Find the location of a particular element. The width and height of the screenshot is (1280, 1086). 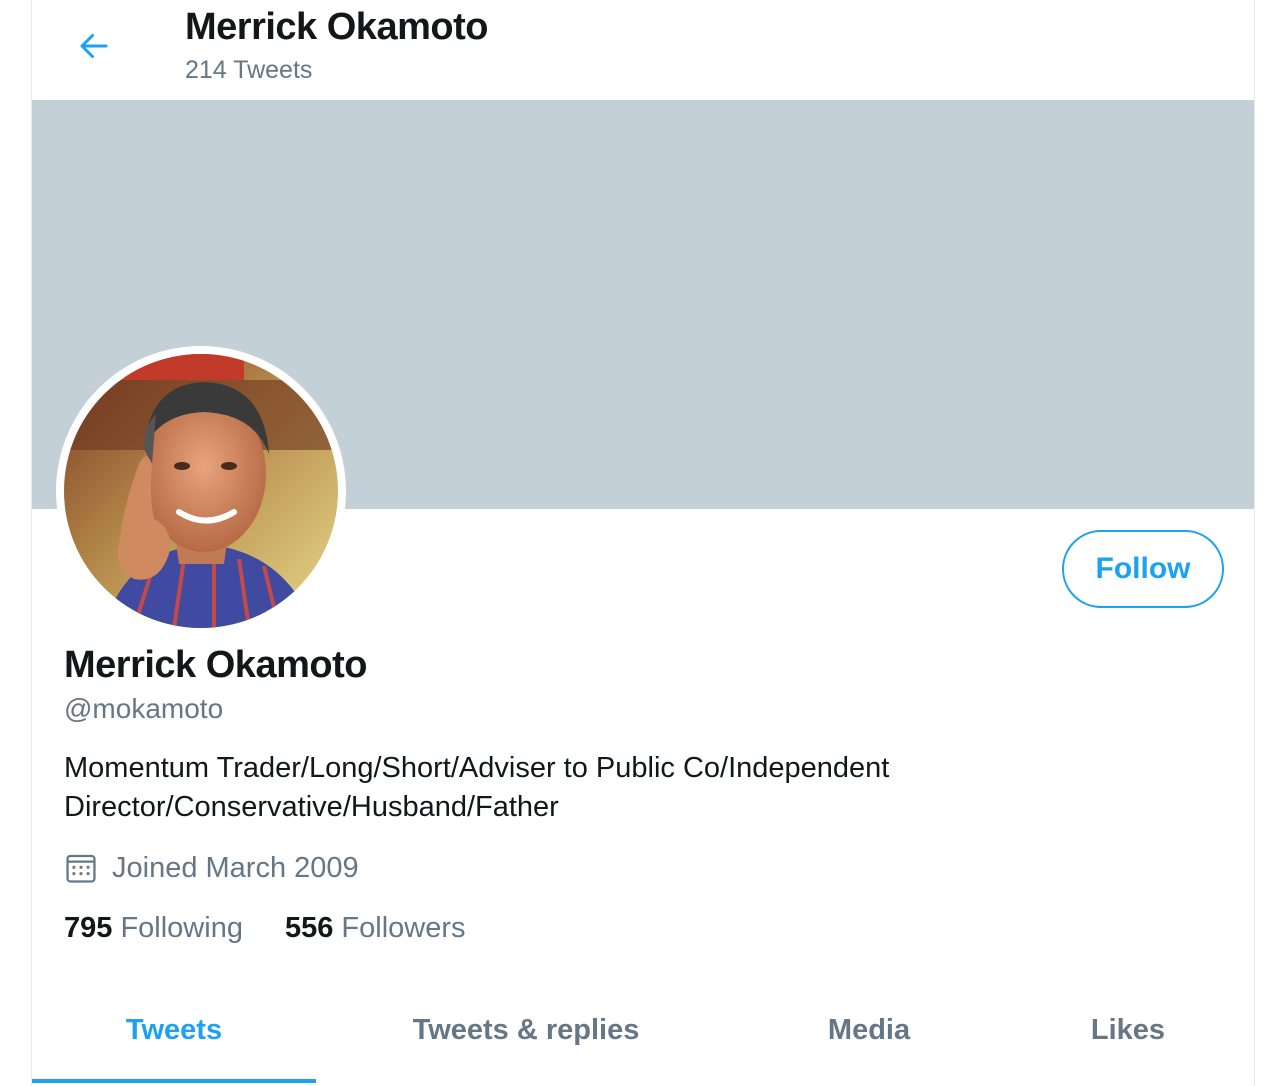

bio-line: Director/Conservative/Husband/Father is located at coordinates (311, 807).